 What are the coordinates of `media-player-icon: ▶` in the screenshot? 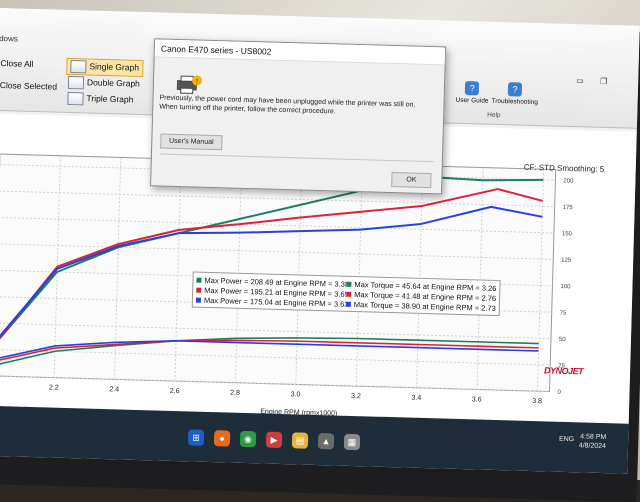 It's located at (274, 440).